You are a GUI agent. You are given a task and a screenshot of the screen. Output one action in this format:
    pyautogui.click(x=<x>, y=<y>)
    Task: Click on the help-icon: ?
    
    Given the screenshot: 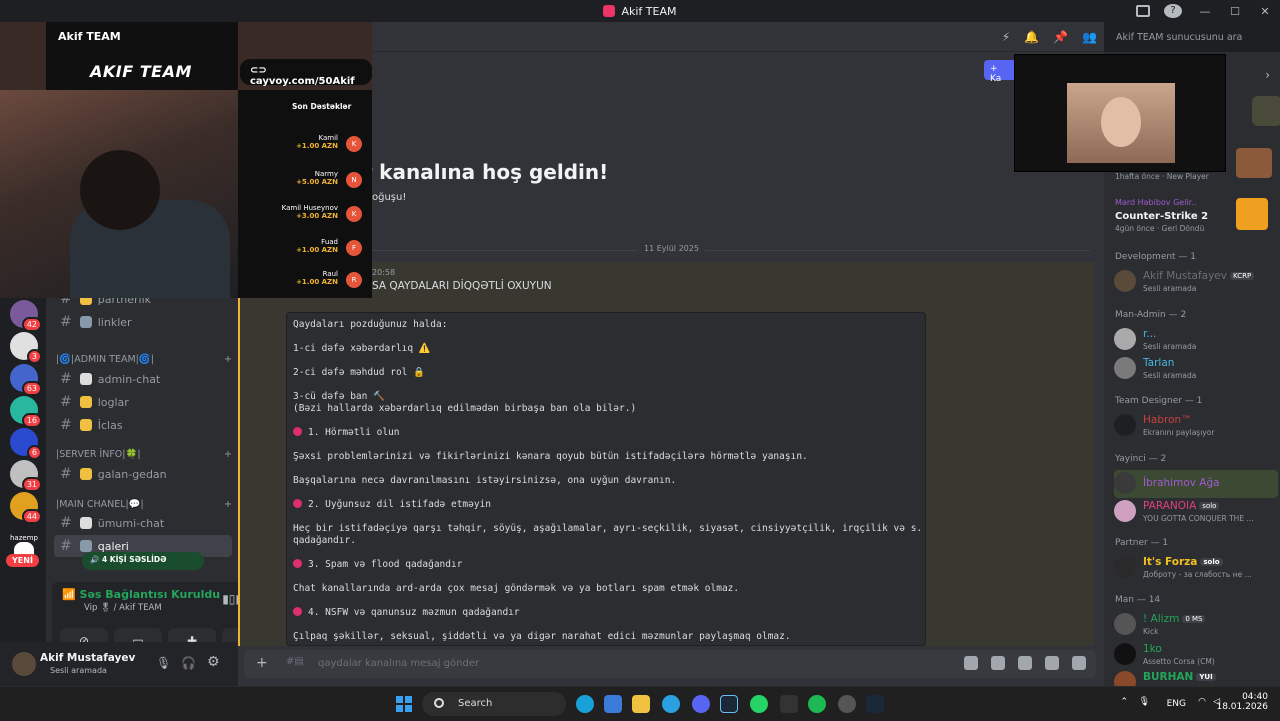 What is the action you would take?
    pyautogui.click(x=1173, y=11)
    